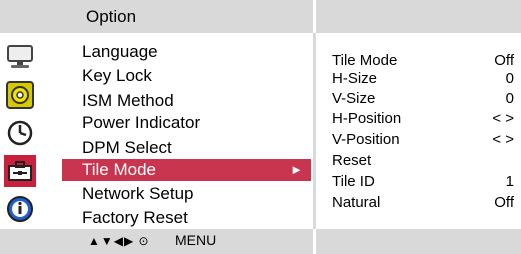 The width and height of the screenshot is (521, 254). Describe the element at coordinates (186, 52) in the screenshot. I see `menu-item-language: Language` at that location.